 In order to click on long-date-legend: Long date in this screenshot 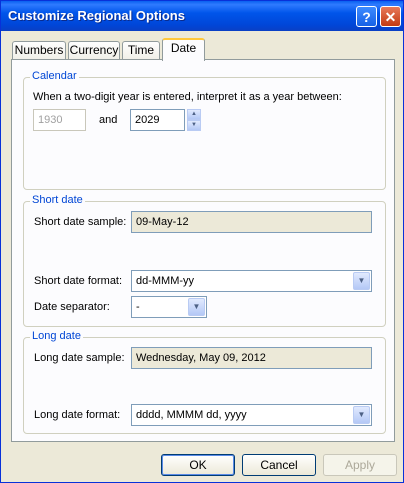, I will do `click(56, 336)`.